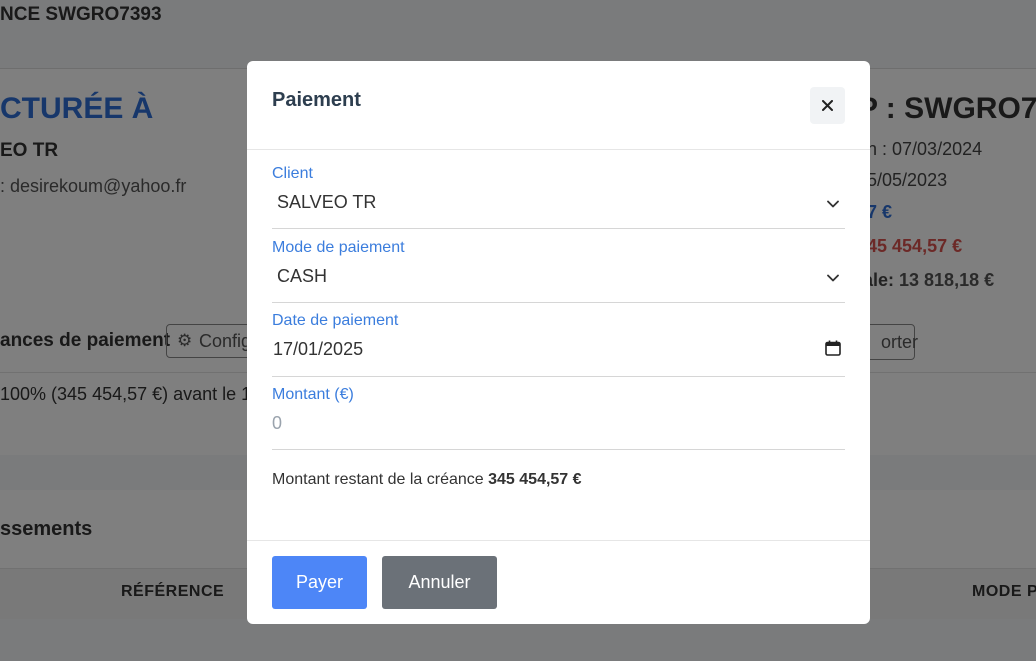 This screenshot has height=661, width=1036. I want to click on payment-date-label: Date de paiement, so click(335, 320).